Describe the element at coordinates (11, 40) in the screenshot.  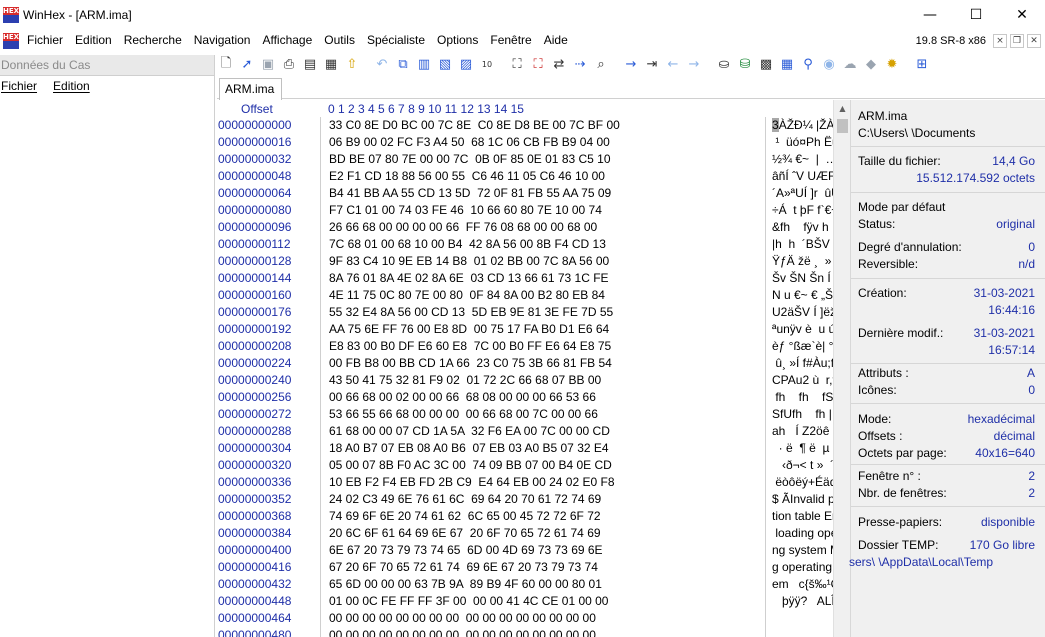
I see `doc-system-menu-icon: HEX` at that location.